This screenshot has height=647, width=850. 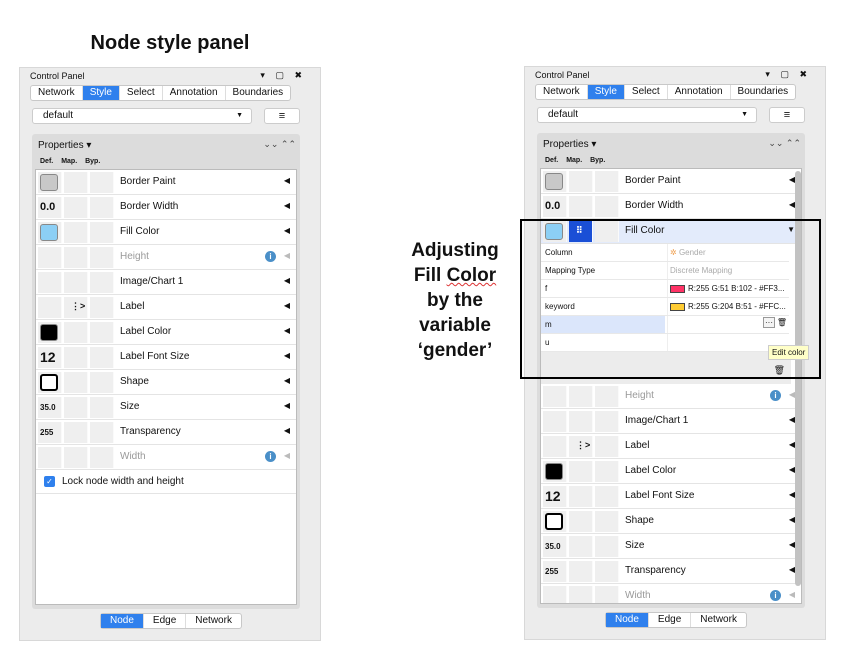 I want to click on expand-collapse-icon: ⌄⌄ ⌃⌃, so click(x=279, y=144).